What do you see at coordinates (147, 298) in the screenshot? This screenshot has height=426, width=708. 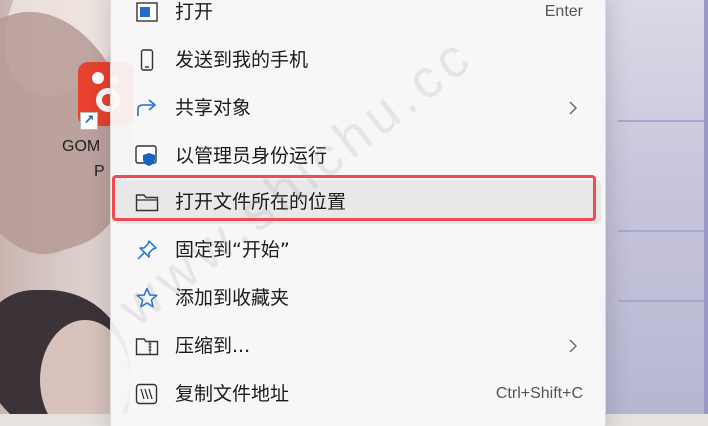 I see `star-icon` at bounding box center [147, 298].